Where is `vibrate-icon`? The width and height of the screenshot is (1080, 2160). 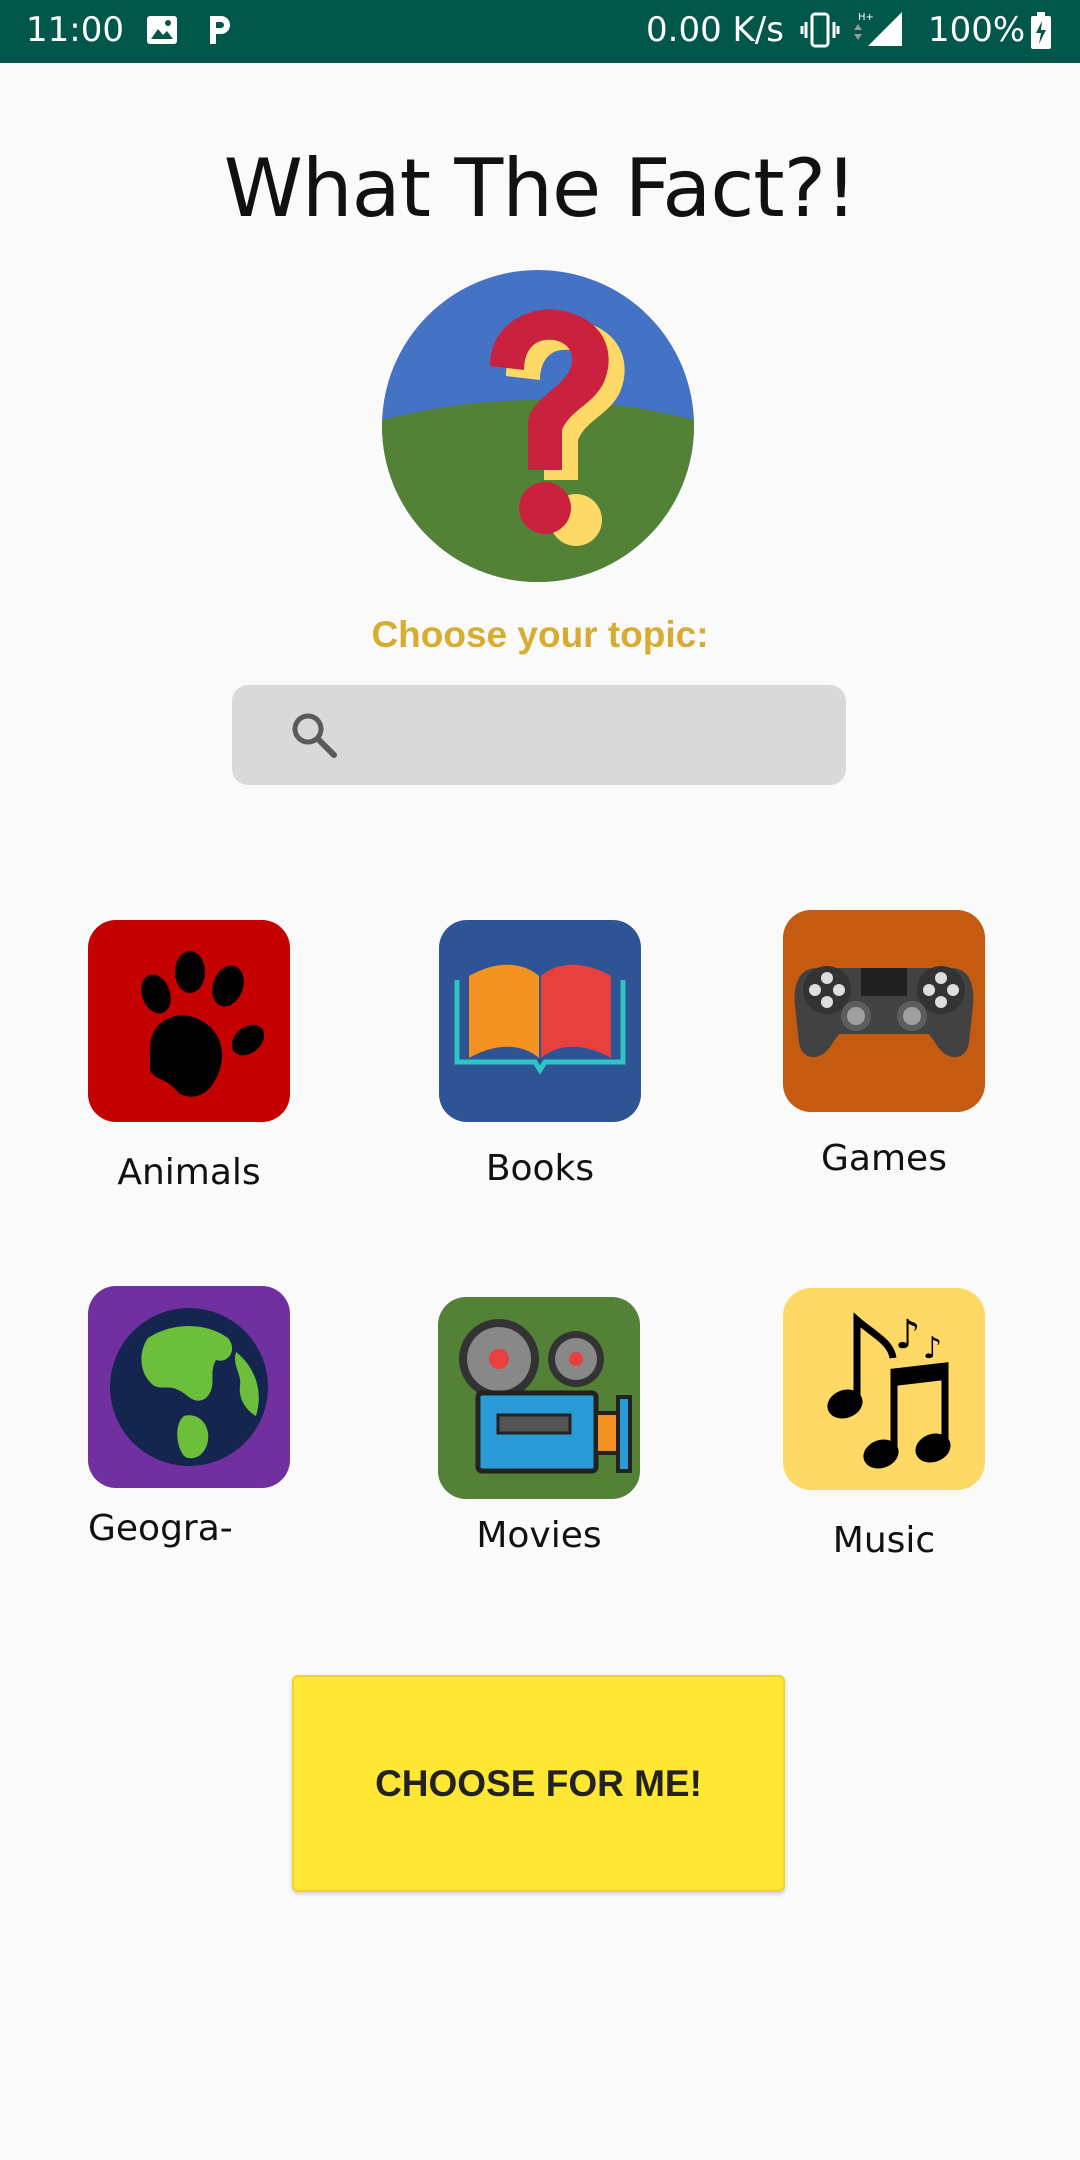
vibrate-icon is located at coordinates (820, 34).